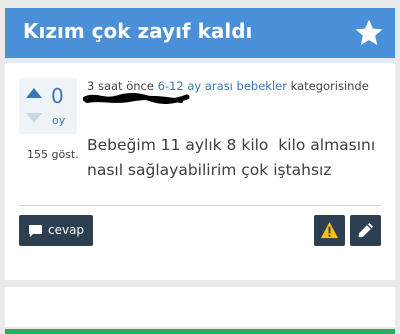  I want to click on page-title: Kızım çok zayıf kaldı, so click(138, 31).